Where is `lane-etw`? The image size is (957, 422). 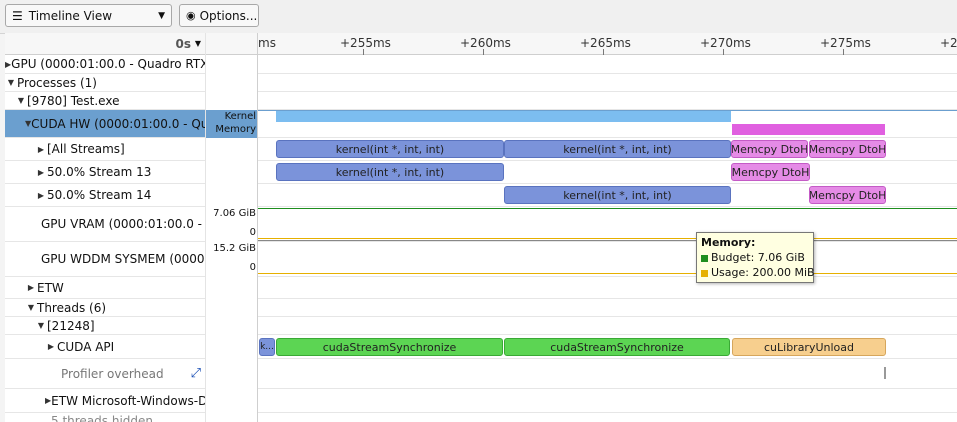 lane-etw is located at coordinates (607, 288).